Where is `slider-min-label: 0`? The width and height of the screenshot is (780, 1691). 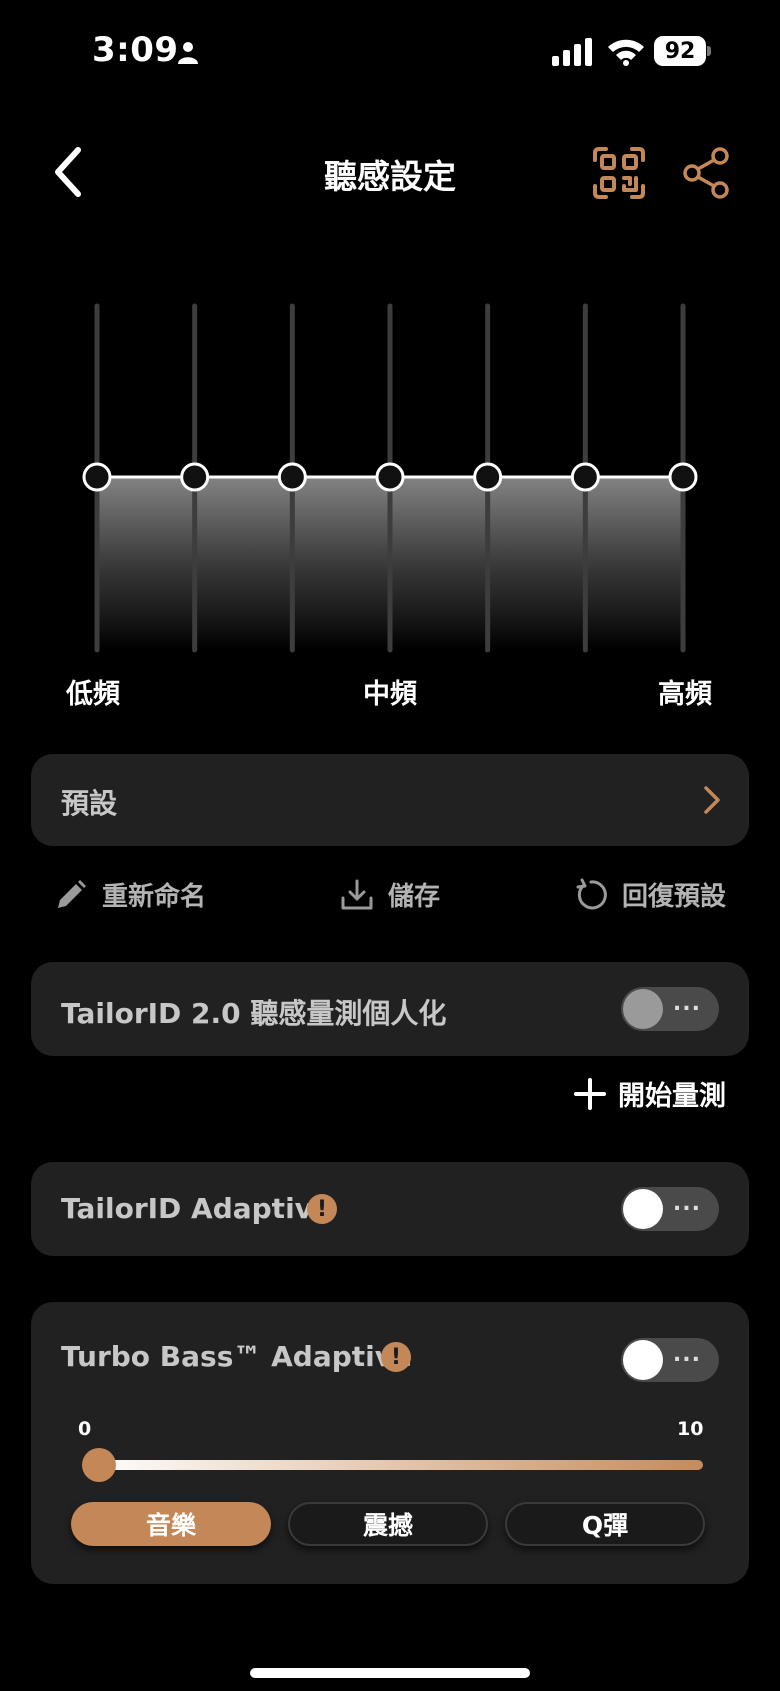 slider-min-label: 0 is located at coordinates (85, 1429).